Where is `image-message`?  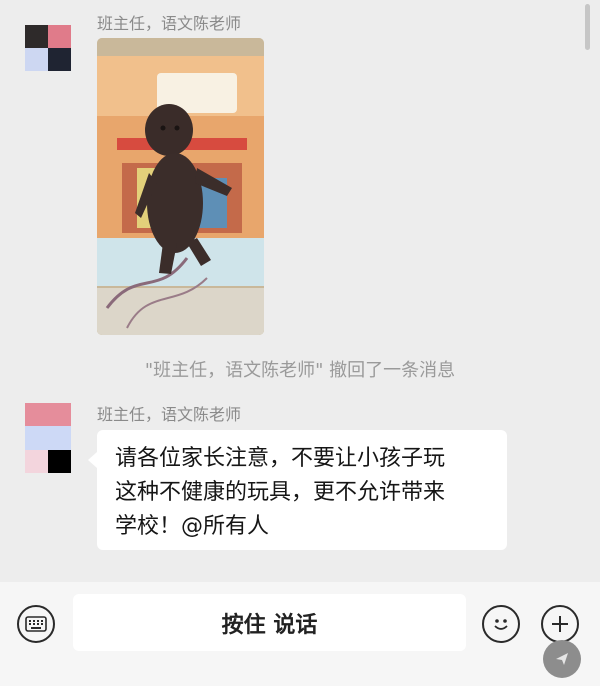 image-message is located at coordinates (180, 186).